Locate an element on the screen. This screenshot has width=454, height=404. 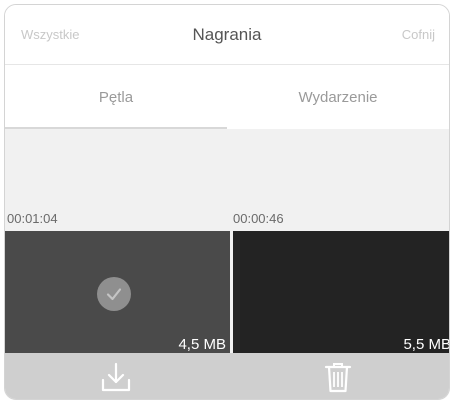
checkmark-icon is located at coordinates (114, 294).